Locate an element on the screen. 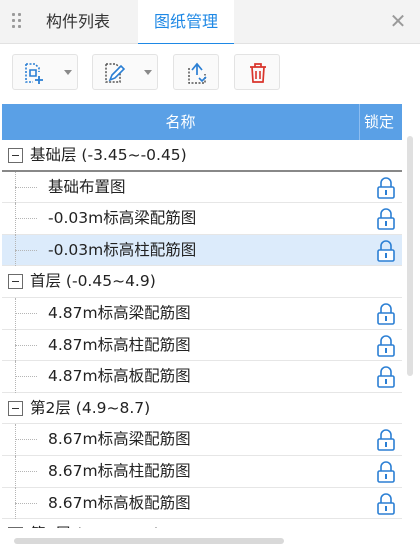  column-header-name: 名称 is located at coordinates (181, 122).